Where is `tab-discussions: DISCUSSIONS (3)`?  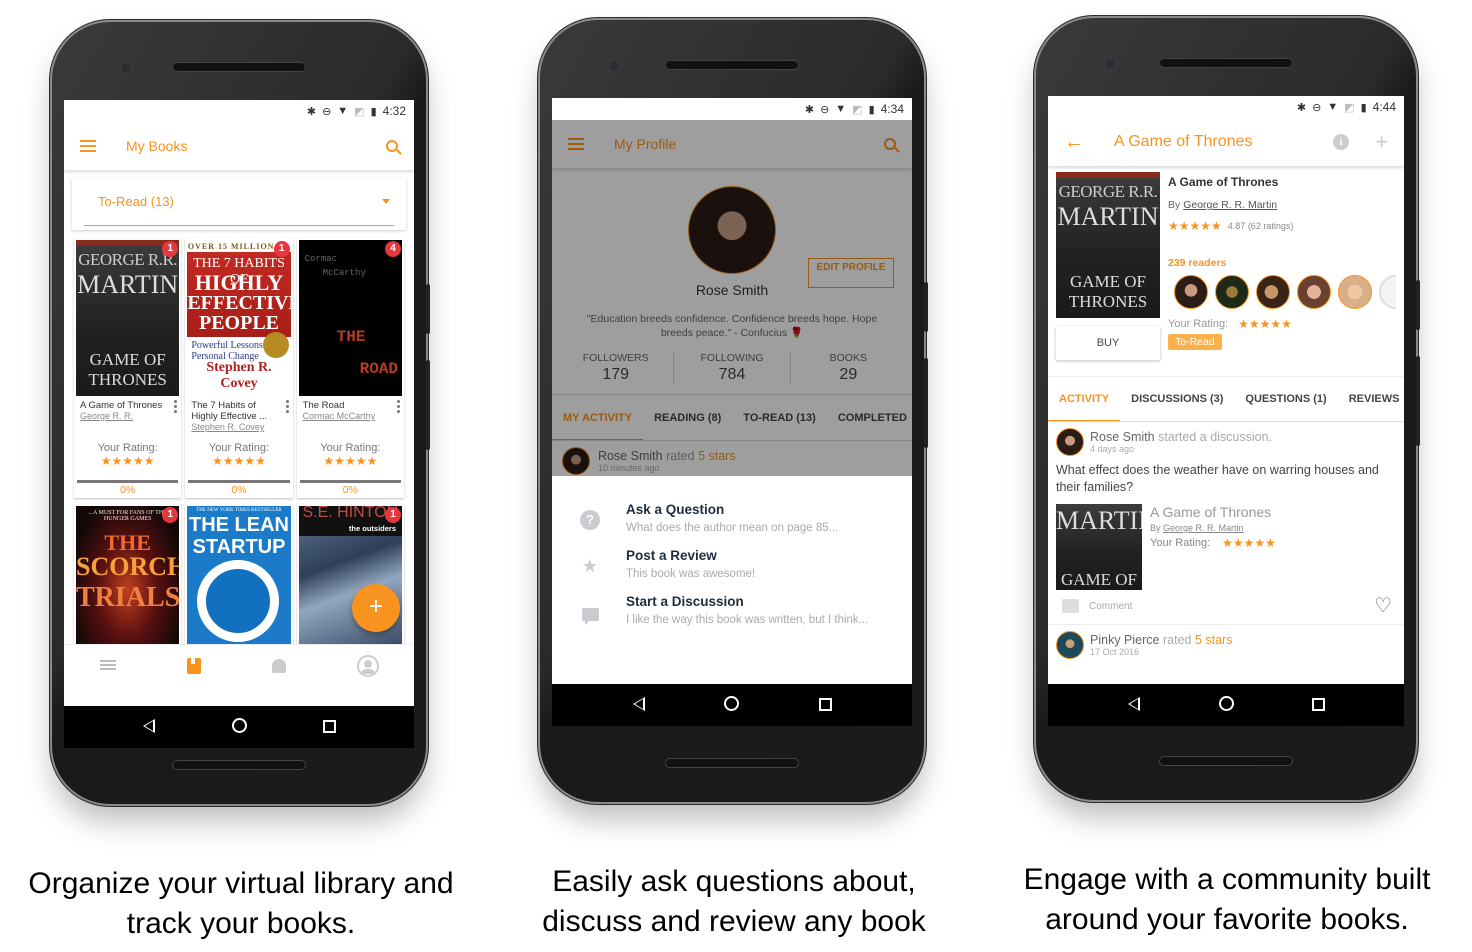 tab-discussions: DISCUSSIONS (3) is located at coordinates (1177, 399).